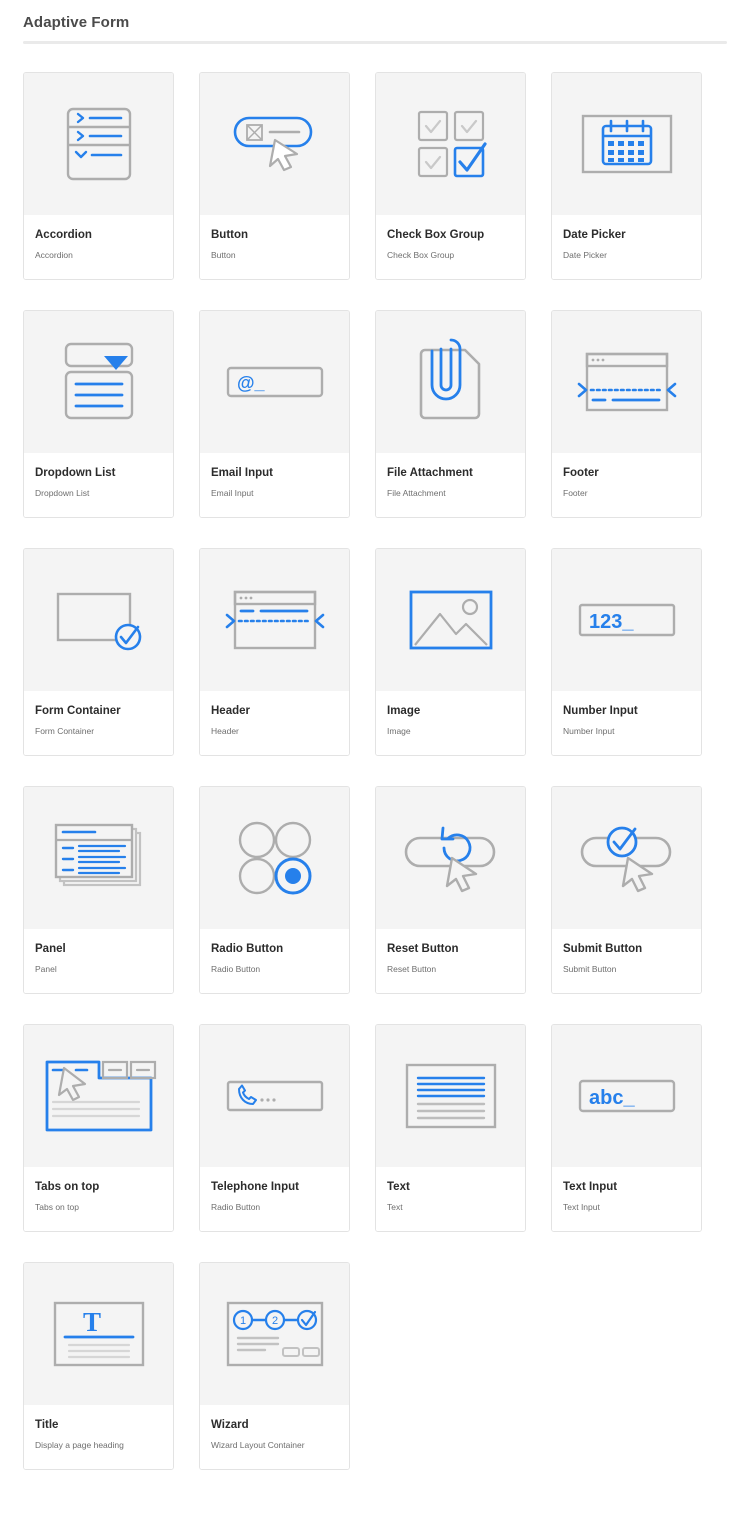 Image resolution: width=750 pixels, height=1527 pixels. What do you see at coordinates (76, 22) in the screenshot?
I see `page-title: Adaptive Form` at bounding box center [76, 22].